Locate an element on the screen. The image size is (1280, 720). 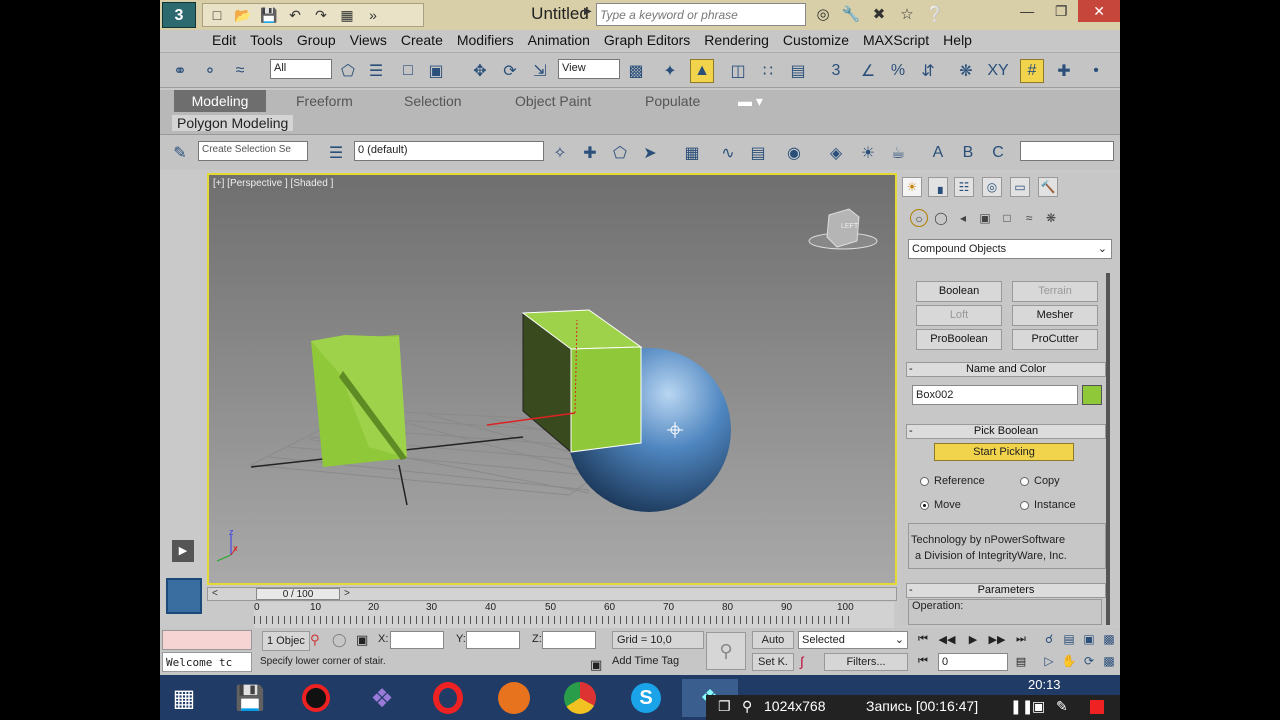
bind-spacewarp-icon: ≈ is located at coordinates (240, 71).